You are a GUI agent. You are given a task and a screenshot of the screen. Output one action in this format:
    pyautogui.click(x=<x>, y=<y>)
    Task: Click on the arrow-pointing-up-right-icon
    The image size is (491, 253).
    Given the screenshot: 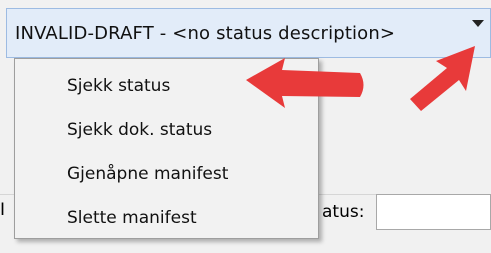 What is the action you would take?
    pyautogui.click(x=442, y=78)
    